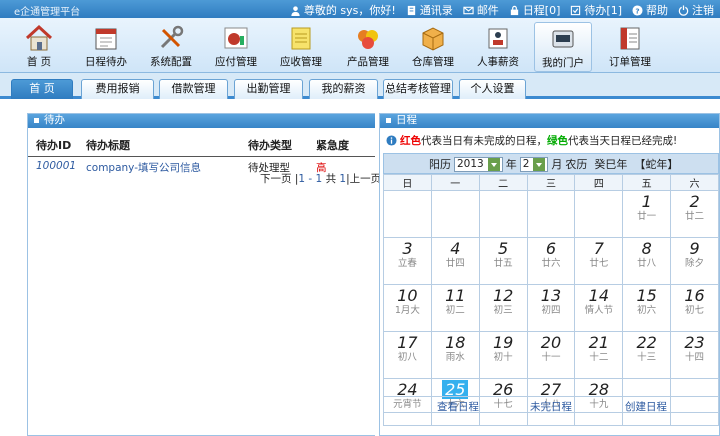  Describe the element at coordinates (455, 261) in the screenshot. I see `calendar-day-cell: 4 廿四` at that location.